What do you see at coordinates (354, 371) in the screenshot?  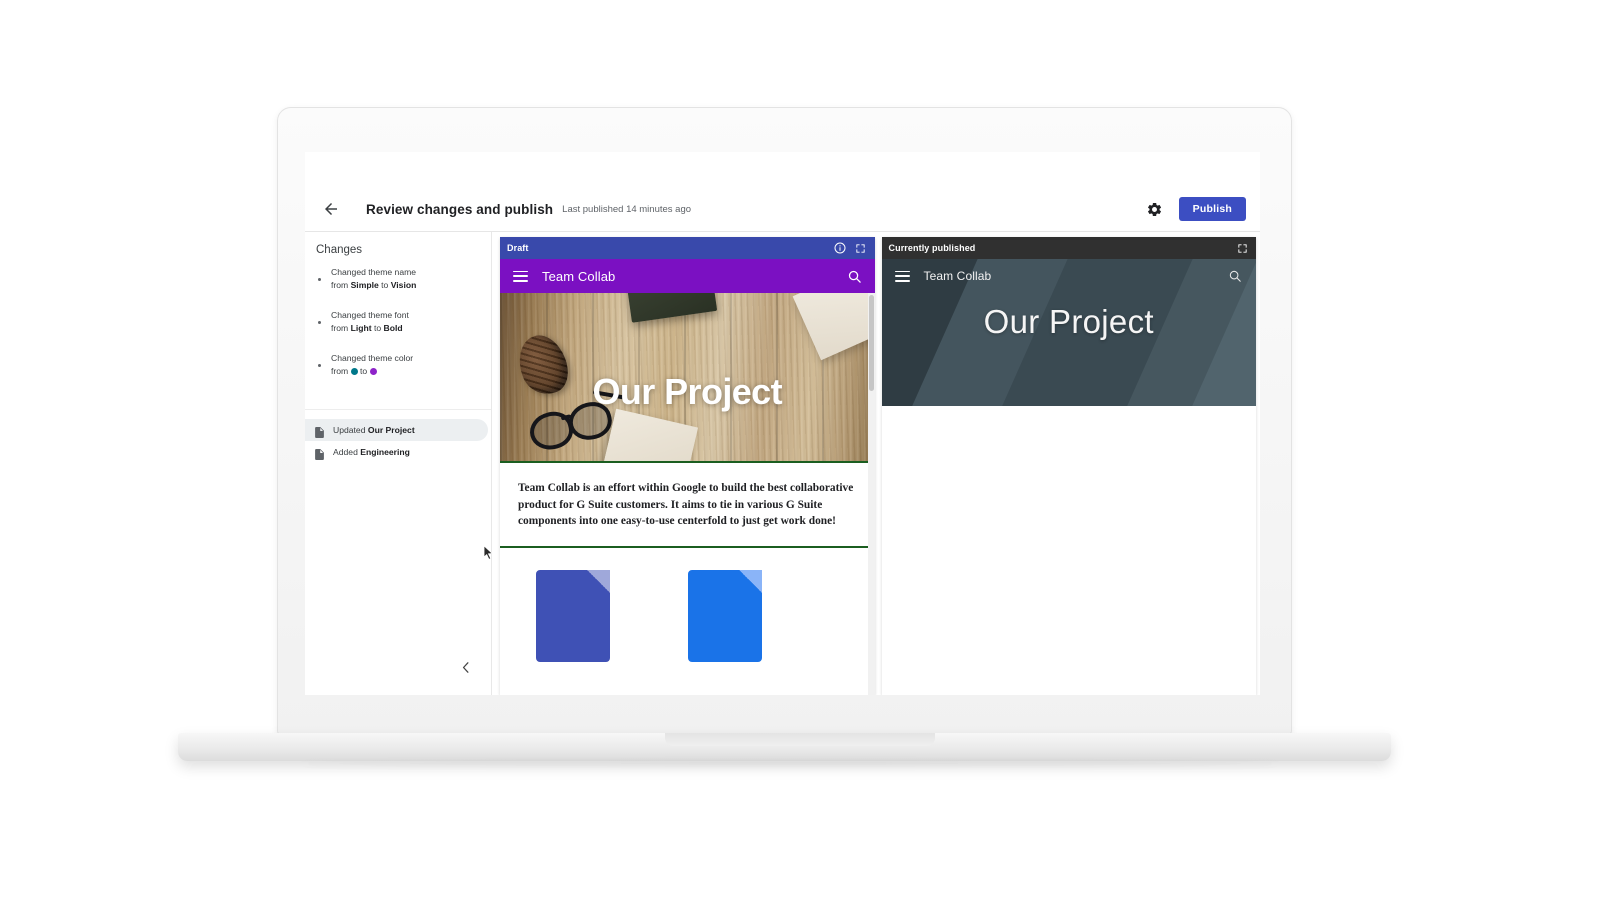 I see `color-swatch-from` at bounding box center [354, 371].